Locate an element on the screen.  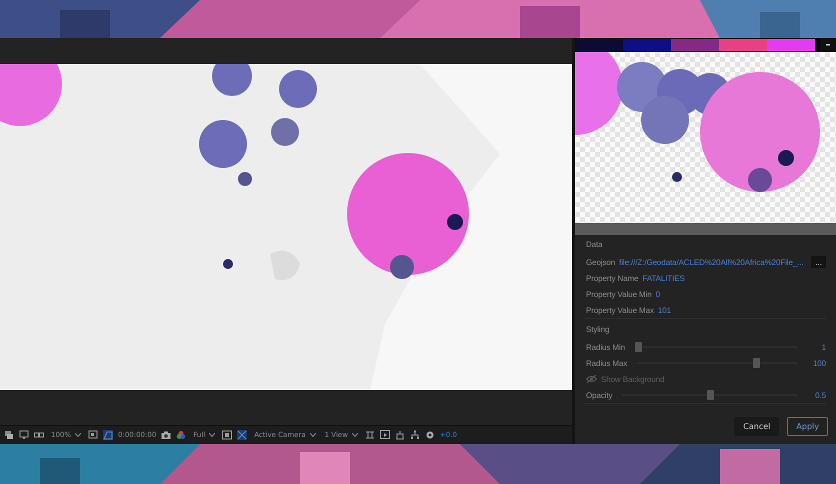
camera-icon is located at coordinates (166, 435).